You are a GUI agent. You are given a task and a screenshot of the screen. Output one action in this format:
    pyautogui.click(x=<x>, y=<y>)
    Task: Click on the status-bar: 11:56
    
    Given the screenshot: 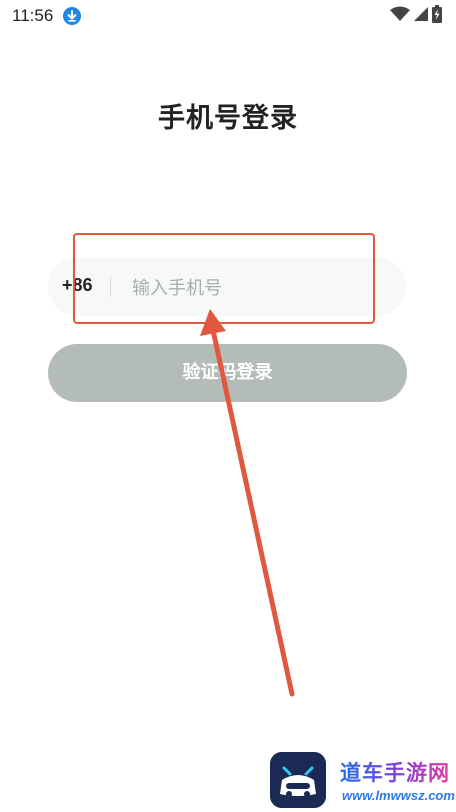 What is the action you would take?
    pyautogui.click(x=228, y=17)
    